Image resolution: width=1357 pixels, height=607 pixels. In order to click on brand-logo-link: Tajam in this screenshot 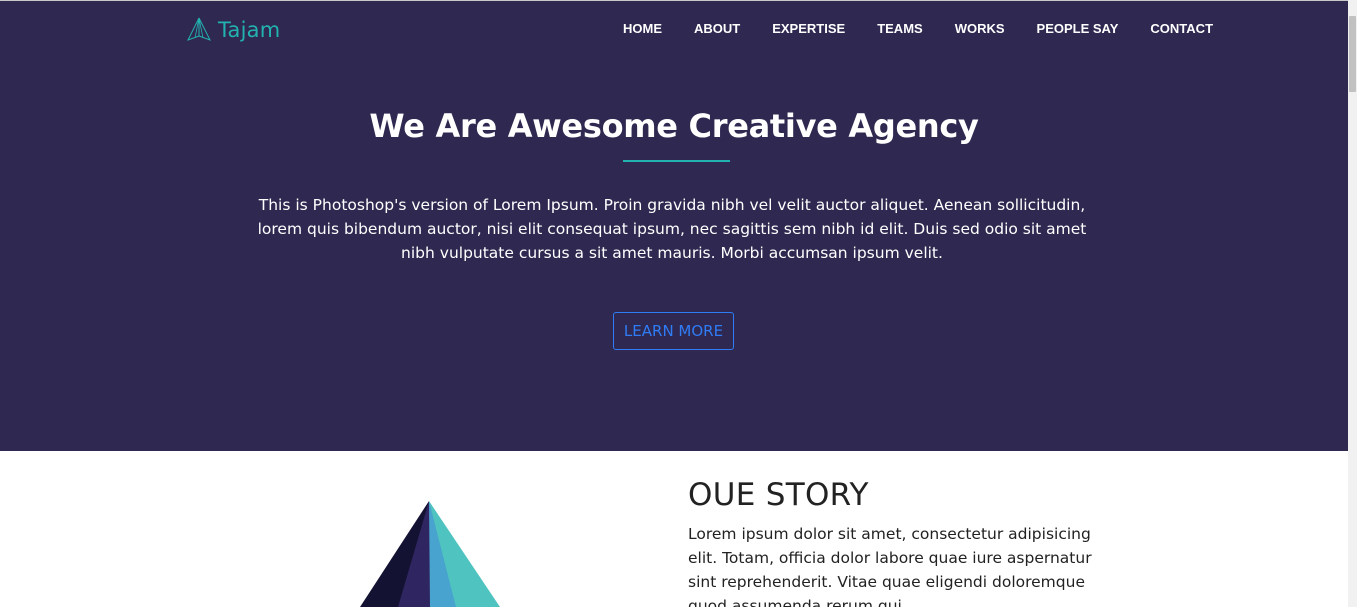, I will do `click(233, 30)`.